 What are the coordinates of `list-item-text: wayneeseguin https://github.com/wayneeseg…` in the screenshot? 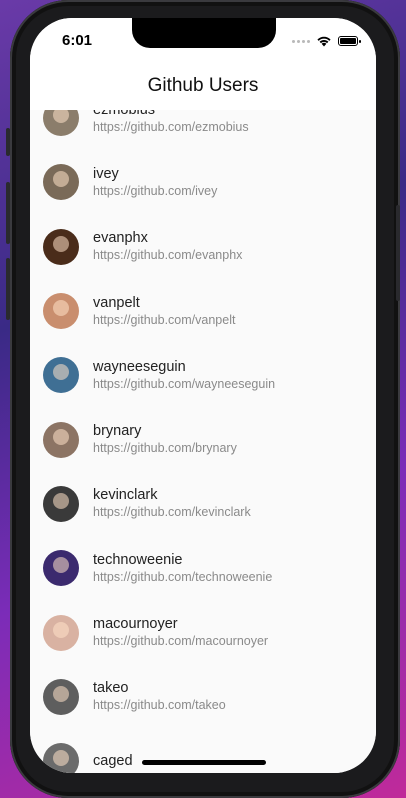 It's located at (184, 375).